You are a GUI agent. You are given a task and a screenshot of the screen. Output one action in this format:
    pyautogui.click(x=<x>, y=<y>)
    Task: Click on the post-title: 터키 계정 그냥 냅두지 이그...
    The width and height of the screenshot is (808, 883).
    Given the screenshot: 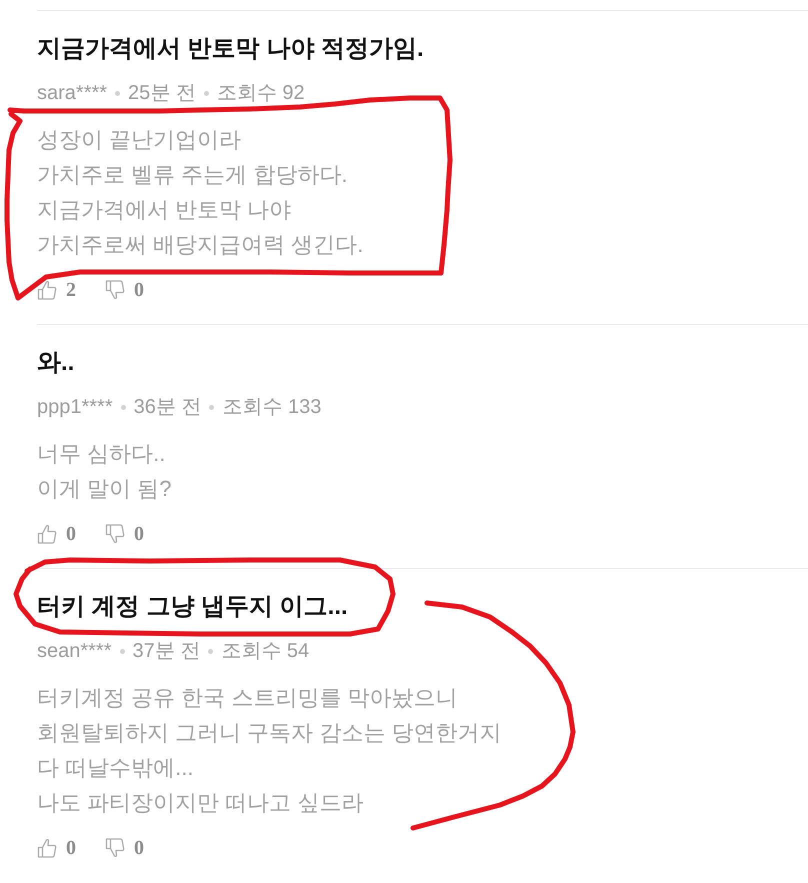 What is the action you would take?
    pyautogui.click(x=192, y=607)
    